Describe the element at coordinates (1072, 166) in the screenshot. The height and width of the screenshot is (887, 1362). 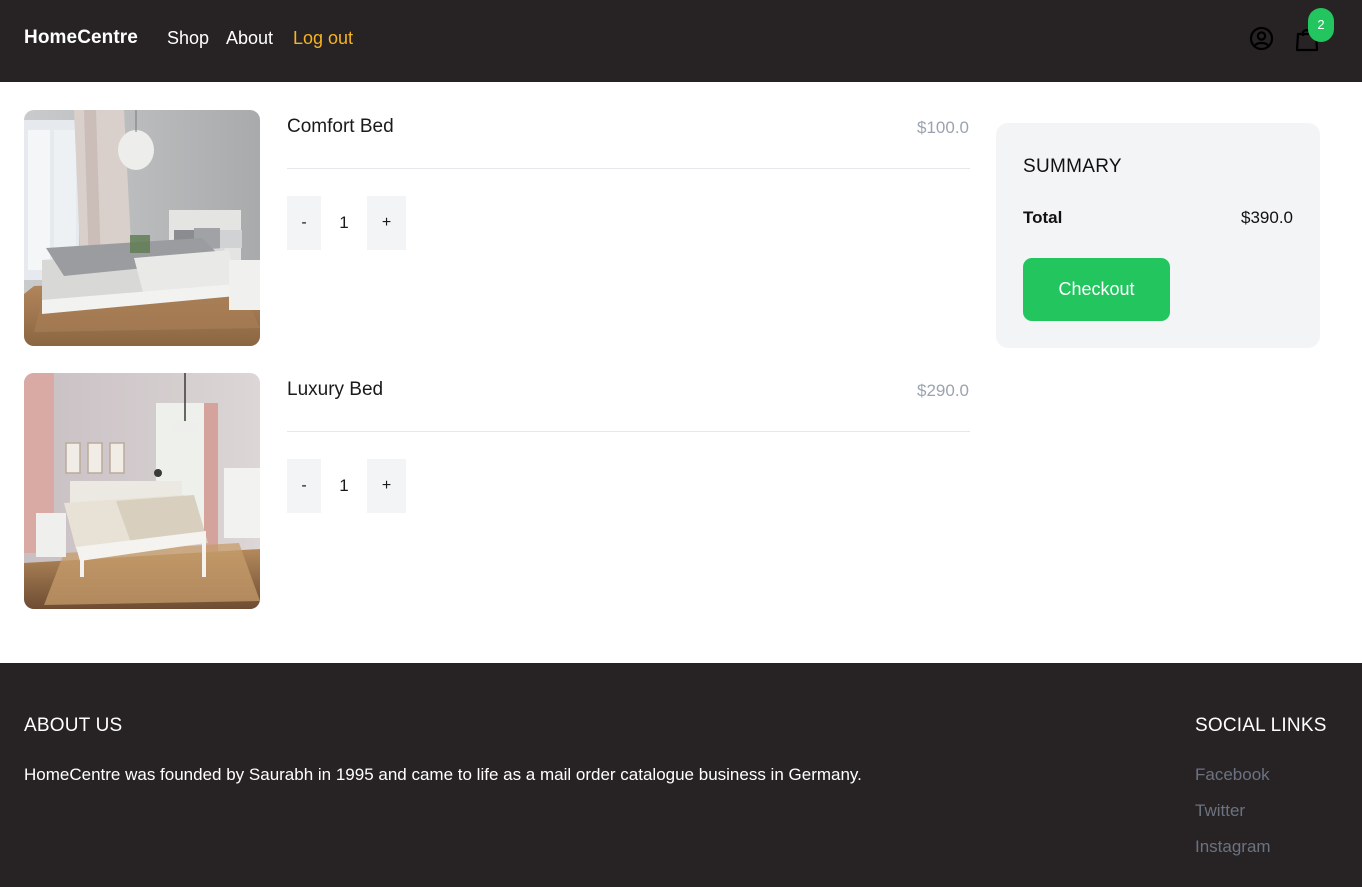
I see `summary-title: SUMMARY` at that location.